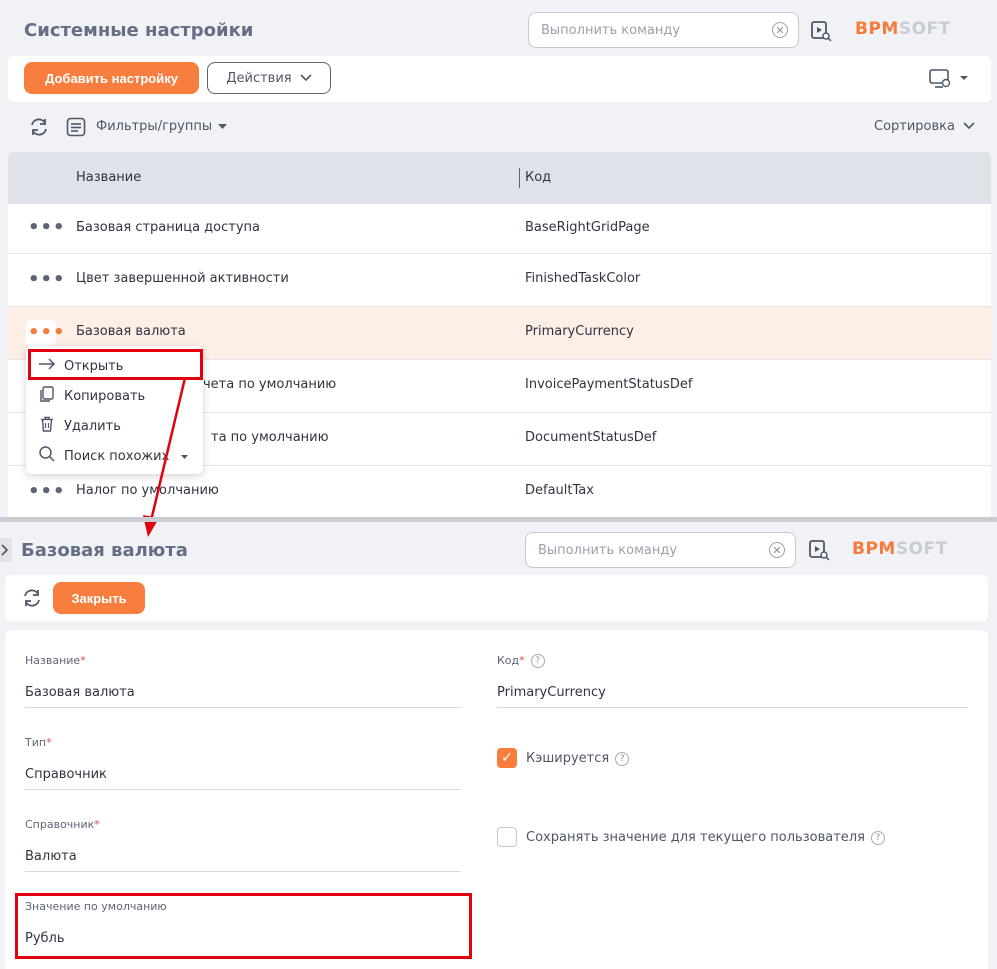  Describe the element at coordinates (498, 519) in the screenshot. I see `section-divider` at that location.